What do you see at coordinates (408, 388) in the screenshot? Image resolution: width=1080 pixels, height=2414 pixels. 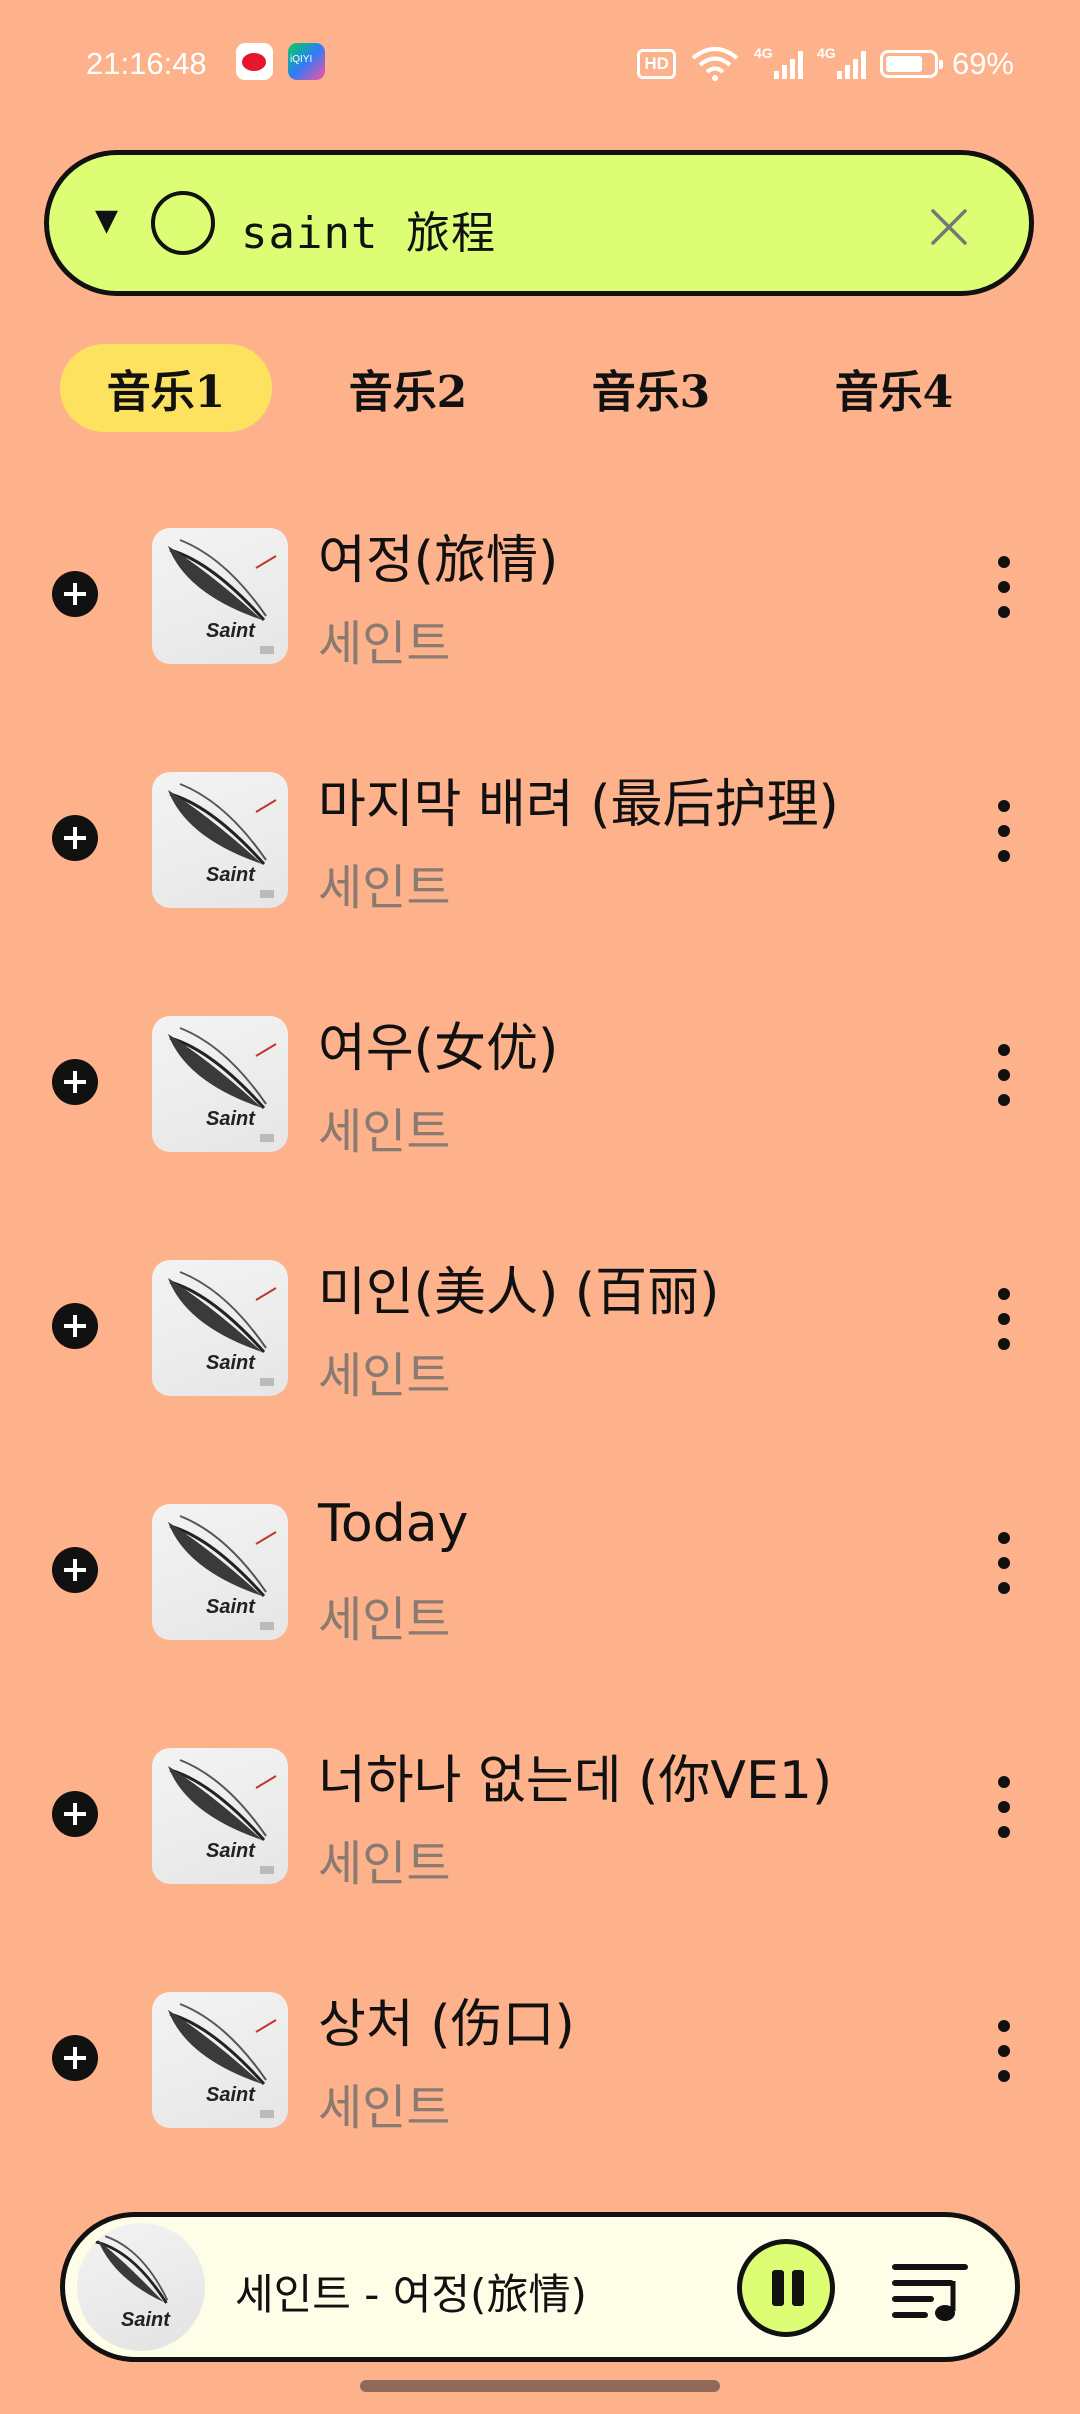 I see `tab-music-2: 音乐2` at bounding box center [408, 388].